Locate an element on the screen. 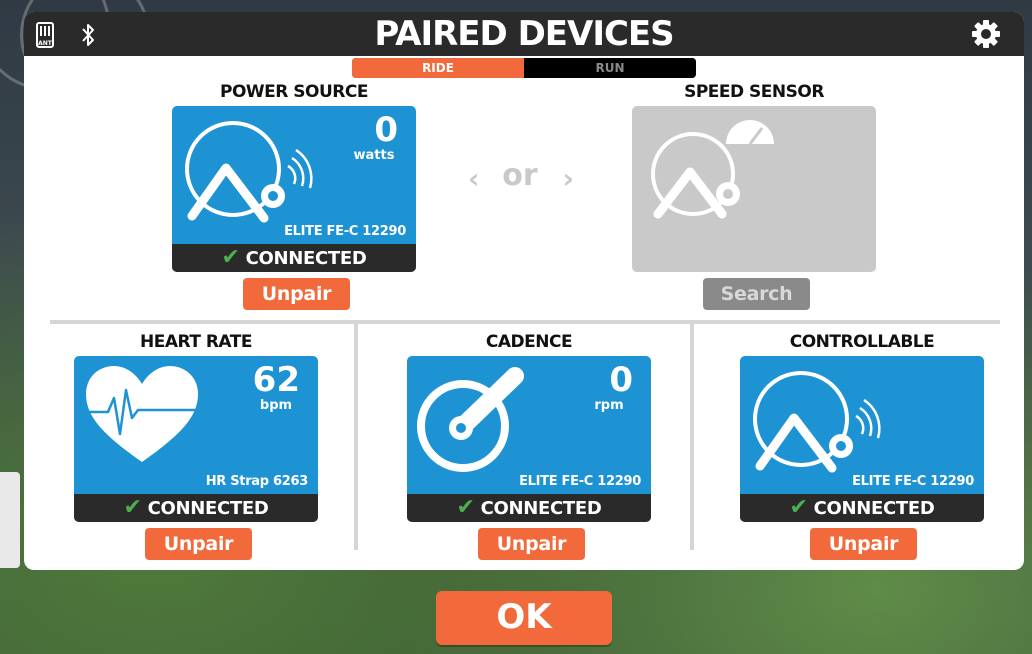  unpair-controllable-button: Unpair is located at coordinates (863, 544).